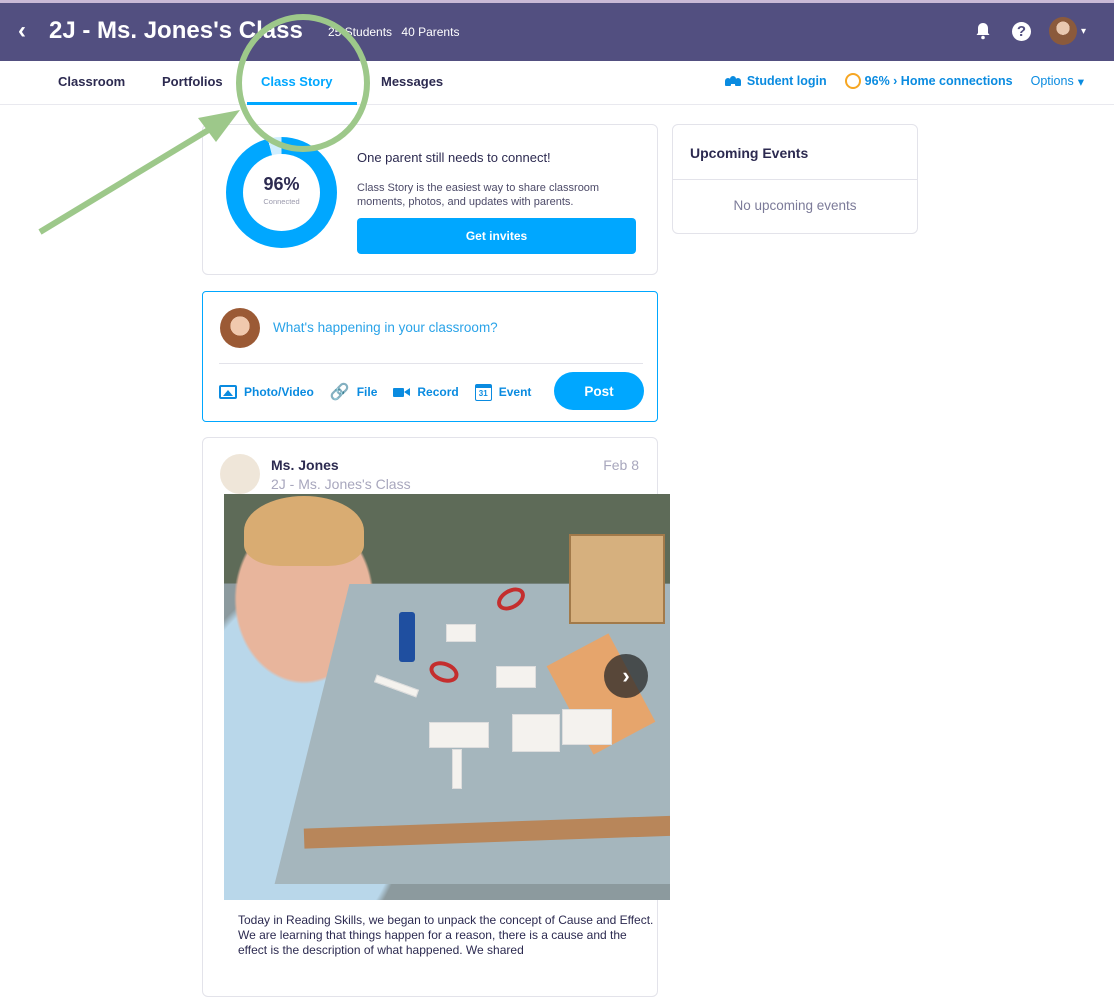 This screenshot has height=997, width=1114. Describe the element at coordinates (1052, 81) in the screenshot. I see `options-label: Options` at that location.